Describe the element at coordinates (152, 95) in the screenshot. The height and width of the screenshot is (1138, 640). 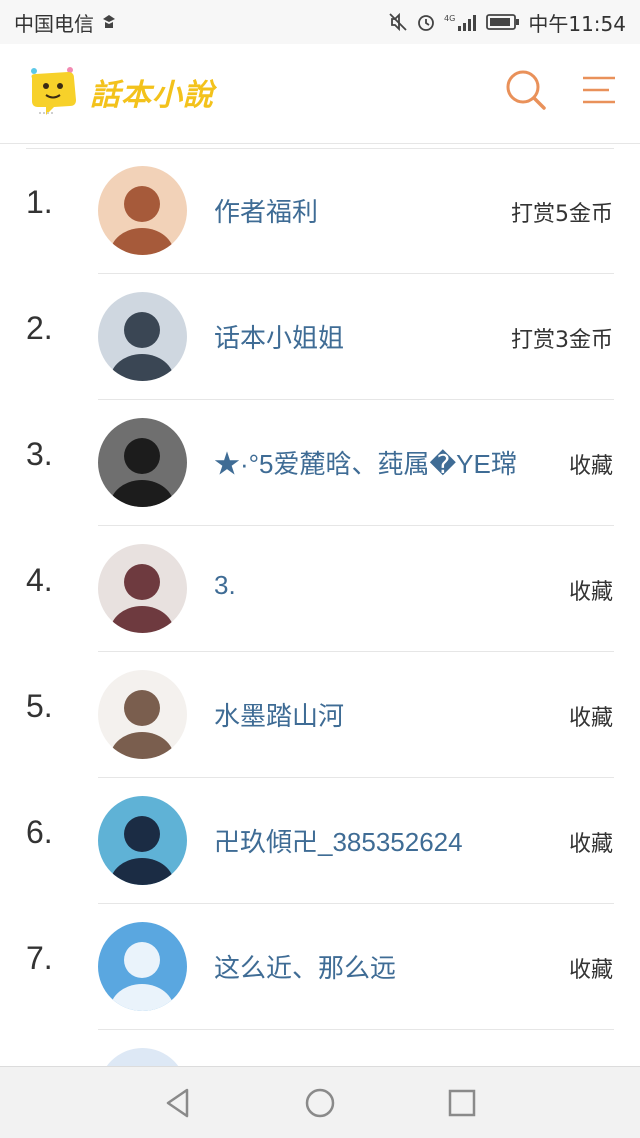
I see `logo-title: 話本小說` at that location.